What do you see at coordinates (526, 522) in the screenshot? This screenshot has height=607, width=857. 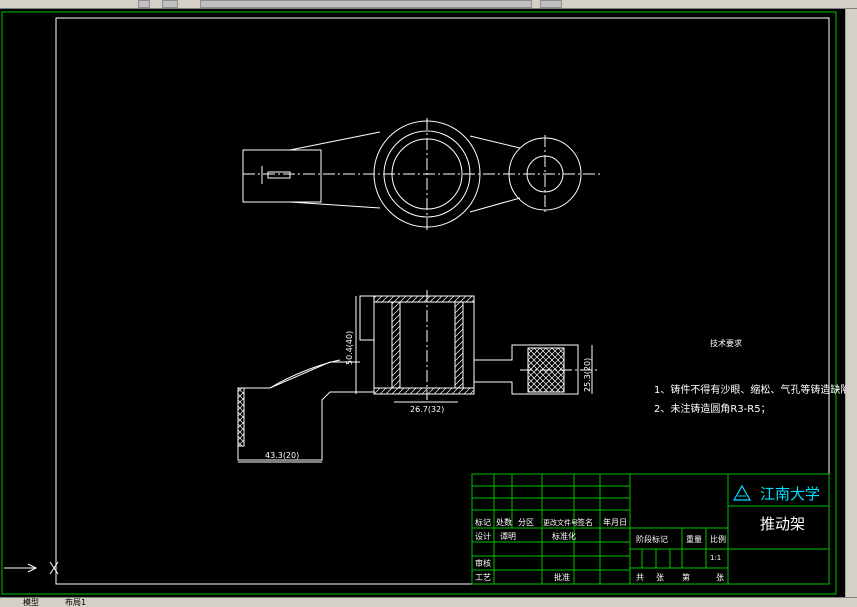 I see `tb-label-zone: 分区` at bounding box center [526, 522].